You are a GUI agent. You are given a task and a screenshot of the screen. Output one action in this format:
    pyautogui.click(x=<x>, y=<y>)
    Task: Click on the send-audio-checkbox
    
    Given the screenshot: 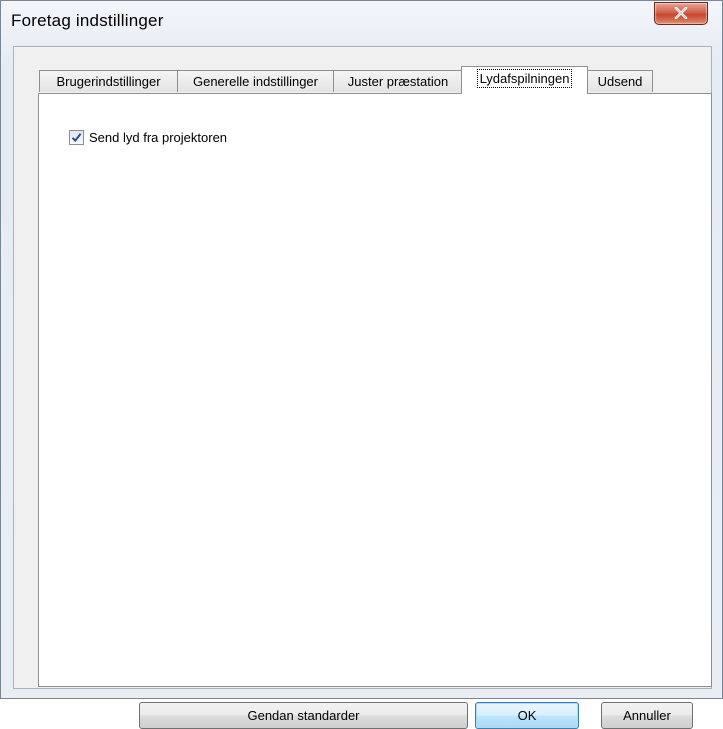 What is the action you would take?
    pyautogui.click(x=76, y=137)
    